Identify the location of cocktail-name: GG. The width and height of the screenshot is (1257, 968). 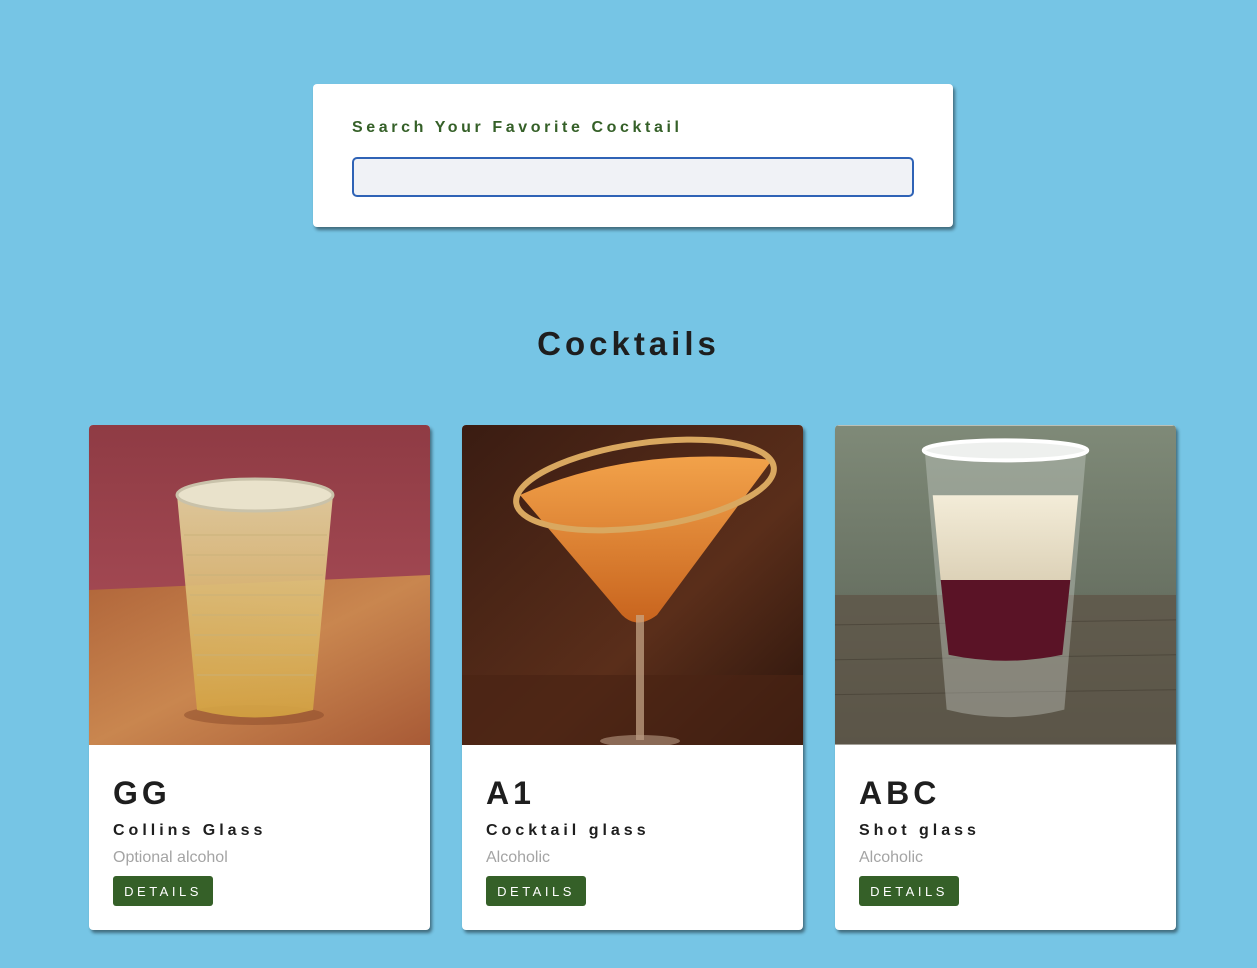
(142, 793).